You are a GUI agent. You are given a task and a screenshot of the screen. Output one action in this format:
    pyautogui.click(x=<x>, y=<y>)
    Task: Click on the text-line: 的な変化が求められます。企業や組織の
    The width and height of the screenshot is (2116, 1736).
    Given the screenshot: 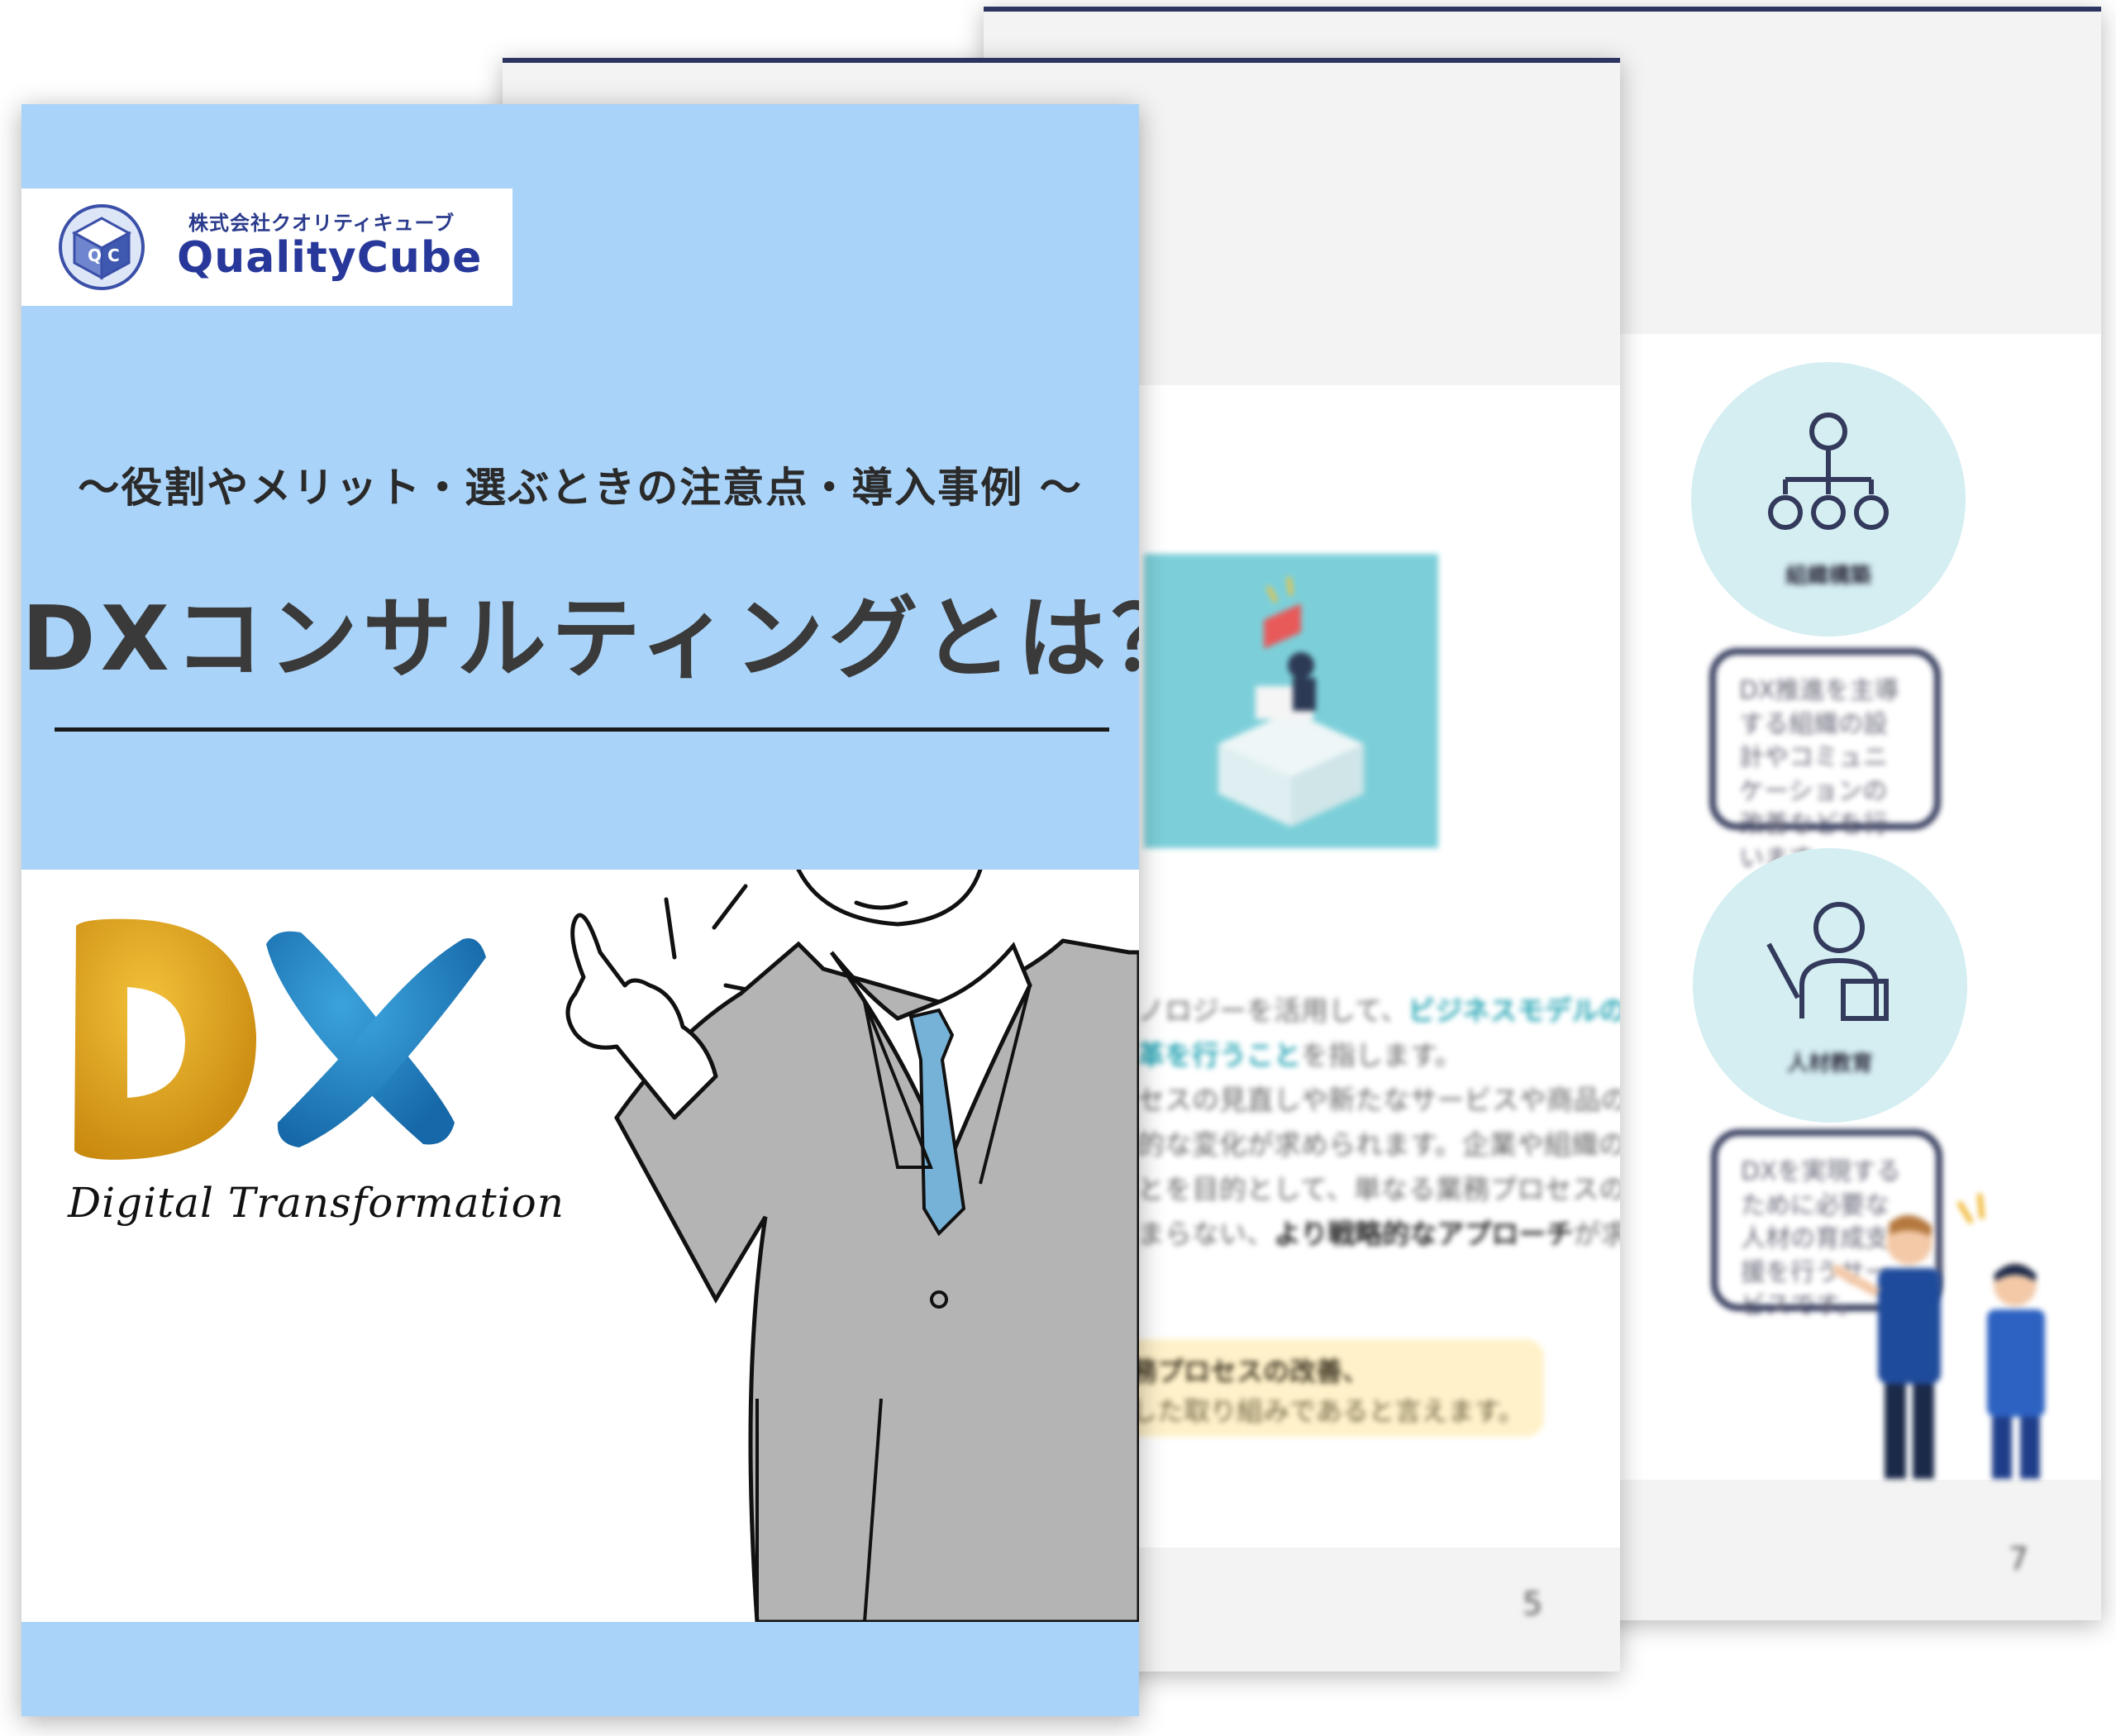 What is the action you would take?
    pyautogui.click(x=1378, y=1144)
    